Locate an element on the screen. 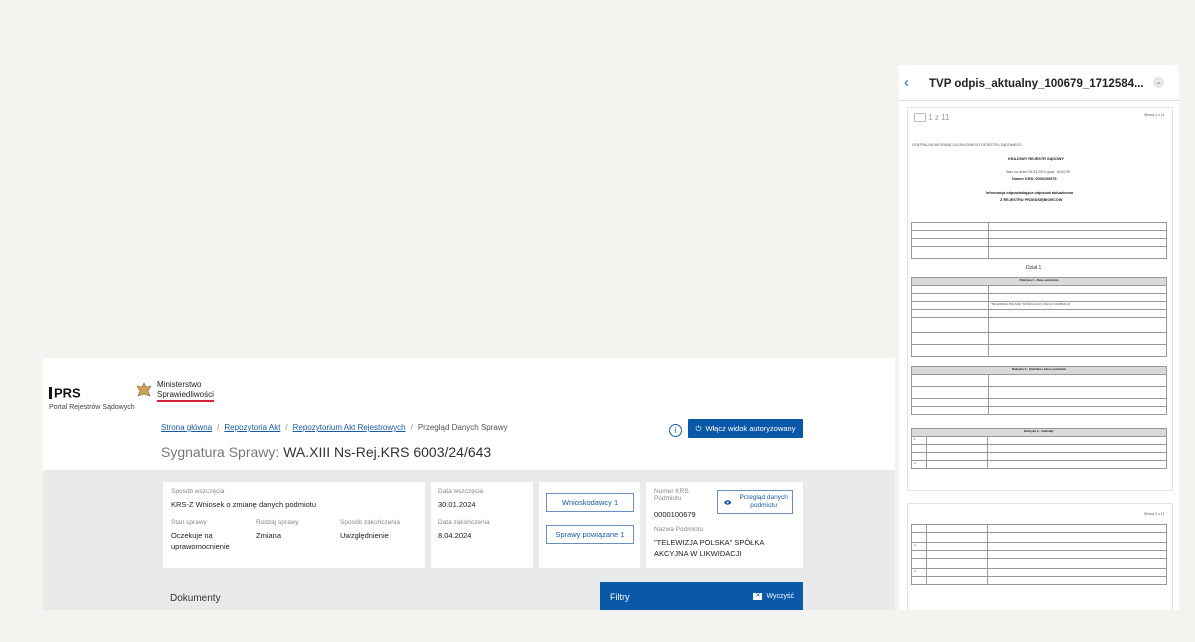 The height and width of the screenshot is (642, 1195). page1-header-table is located at coordinates (1039, 240).